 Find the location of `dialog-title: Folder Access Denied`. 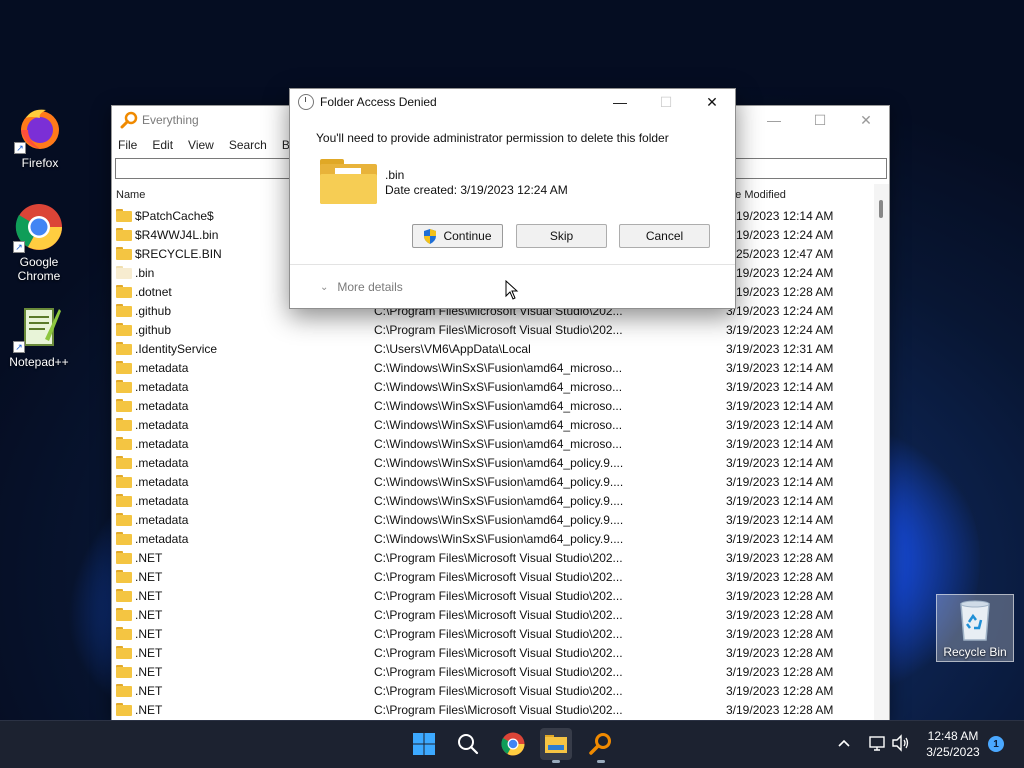

dialog-title: Folder Access Denied is located at coordinates (378, 102).